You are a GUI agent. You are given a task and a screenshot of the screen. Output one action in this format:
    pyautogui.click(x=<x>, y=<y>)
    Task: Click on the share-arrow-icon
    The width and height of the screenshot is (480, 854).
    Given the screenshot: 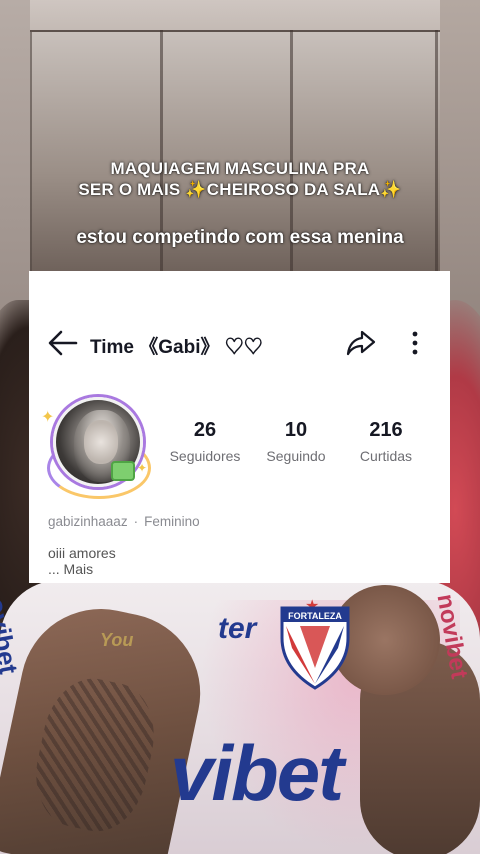 What is the action you would take?
    pyautogui.click(x=361, y=343)
    